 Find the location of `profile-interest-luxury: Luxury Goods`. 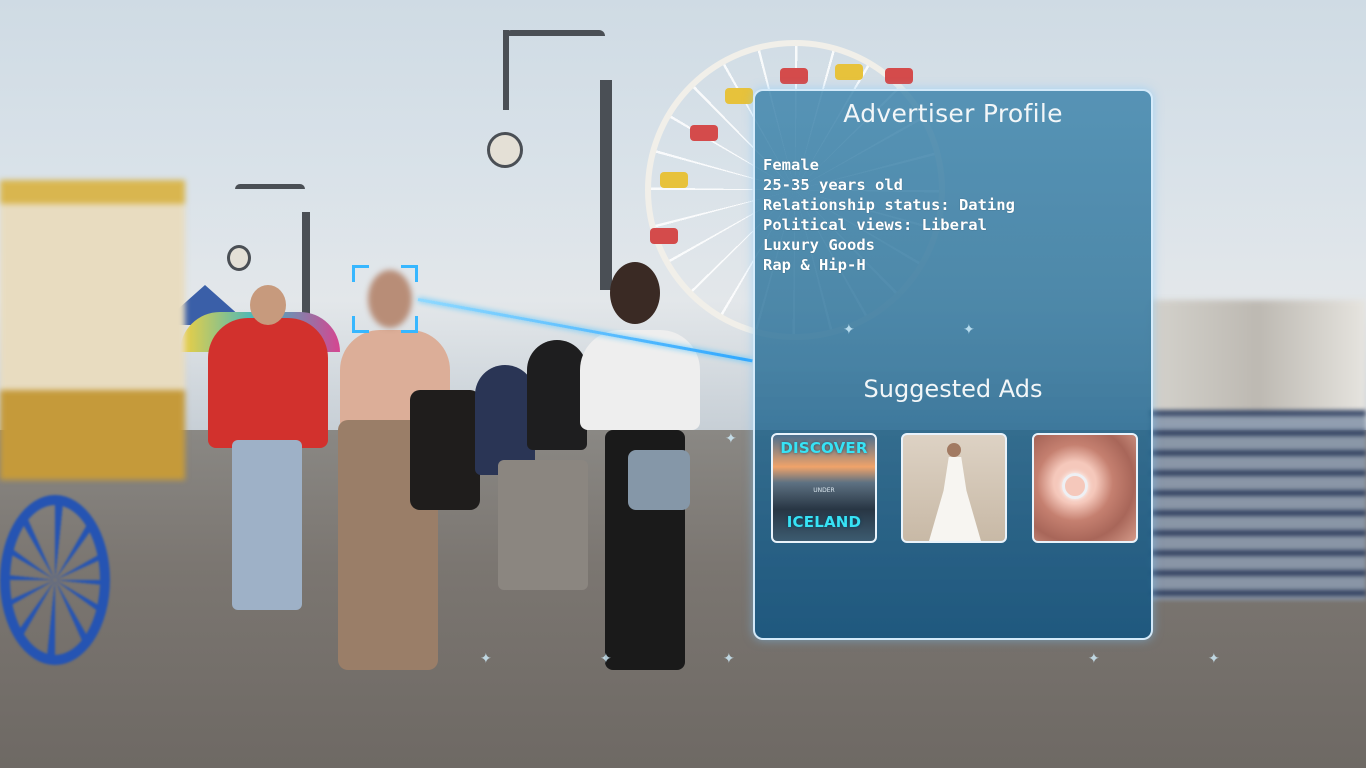

profile-interest-luxury: Luxury Goods is located at coordinates (819, 245).